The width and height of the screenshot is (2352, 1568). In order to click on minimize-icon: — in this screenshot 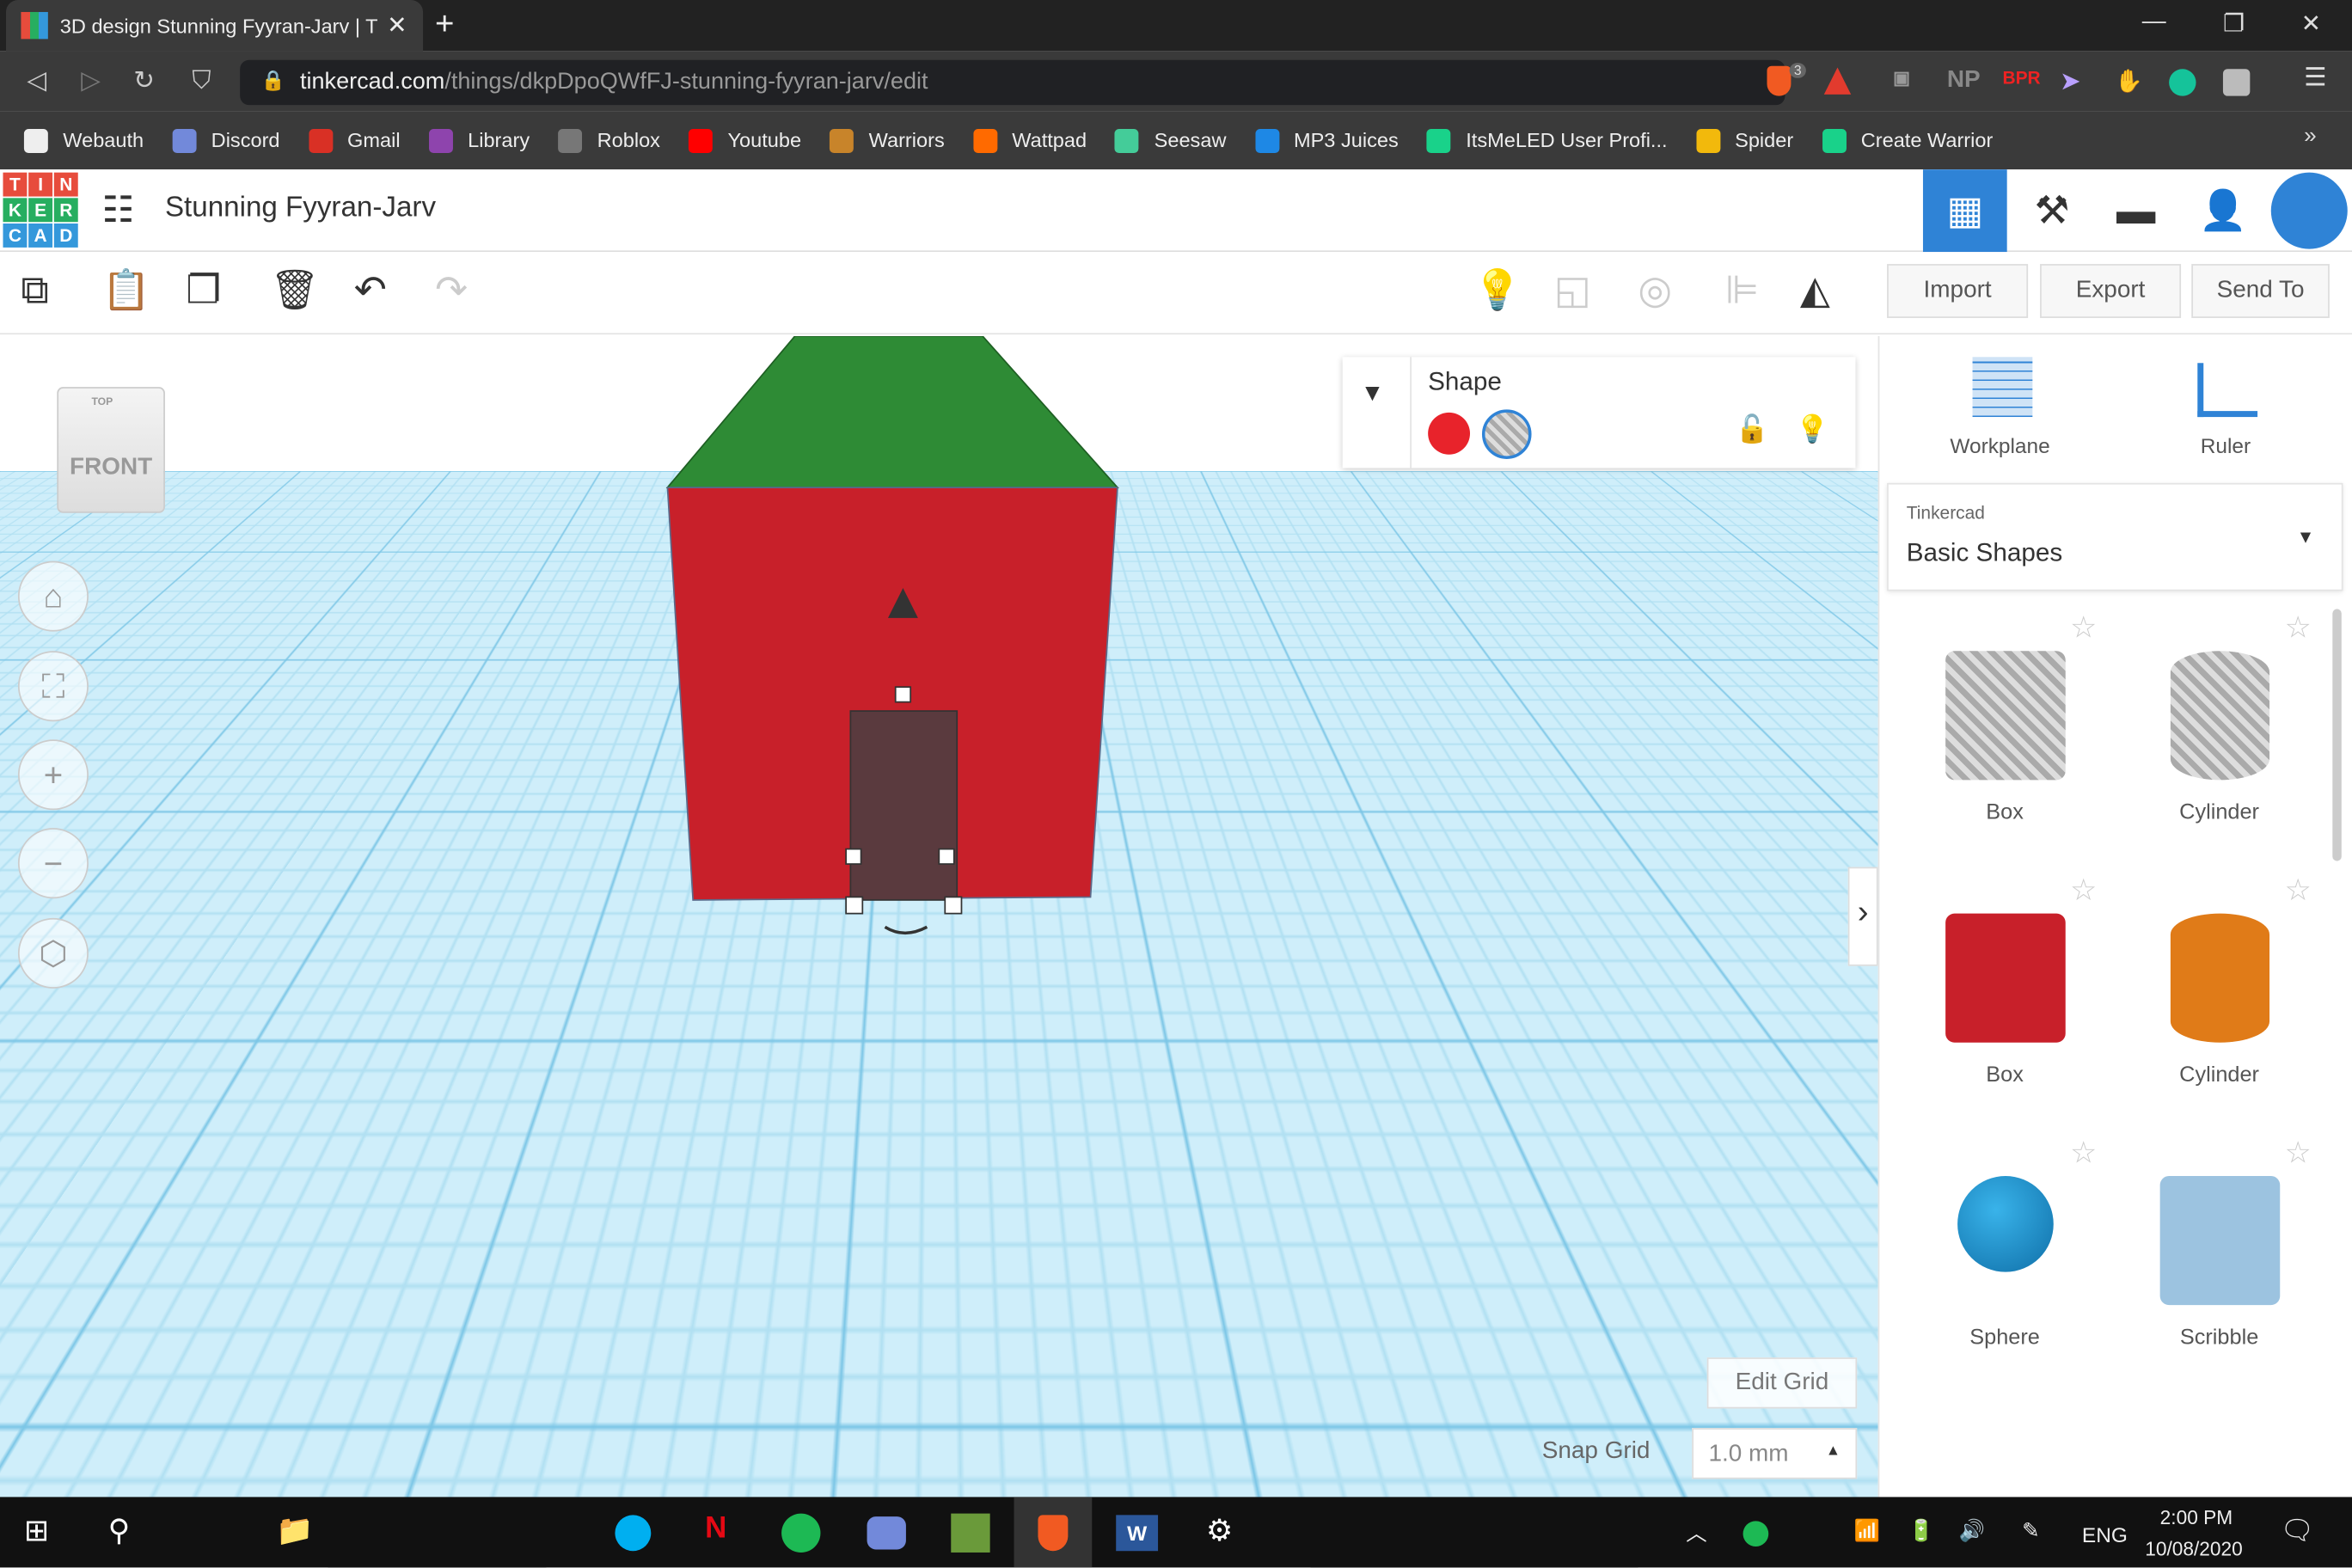, I will do `click(2154, 22)`.